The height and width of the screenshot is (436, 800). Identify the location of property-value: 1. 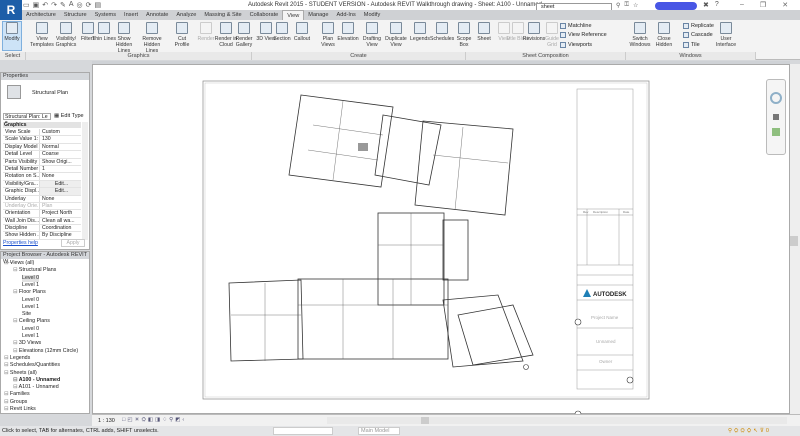
(60, 169).